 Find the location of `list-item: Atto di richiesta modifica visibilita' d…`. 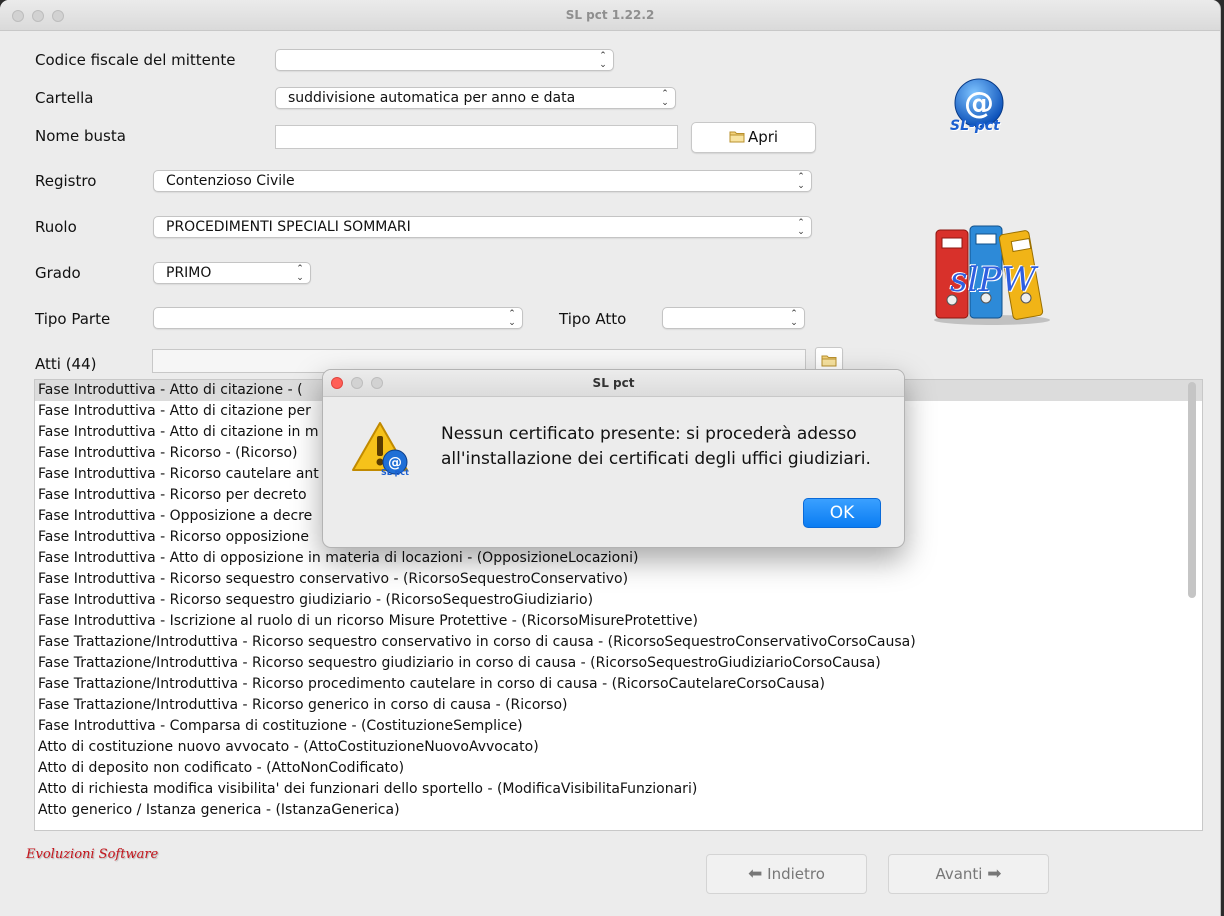

list-item: Atto di richiesta modifica visibilita' d… is located at coordinates (618, 789).